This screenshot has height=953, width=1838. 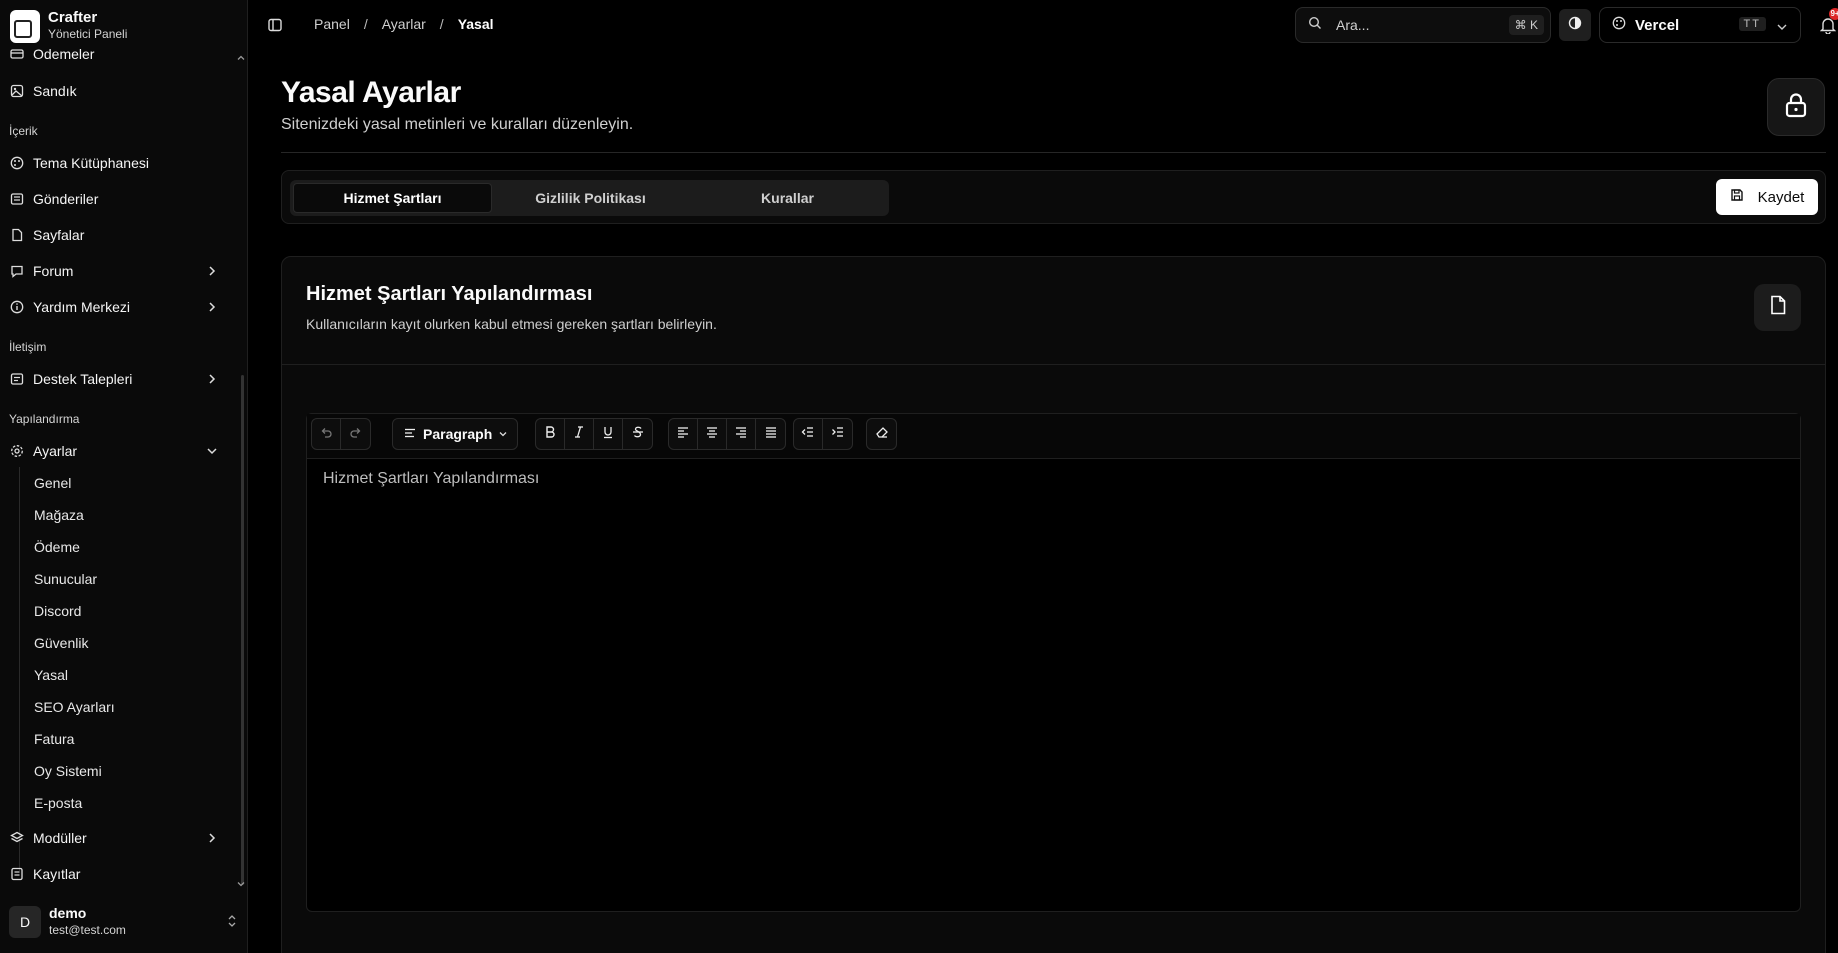 I want to click on sidebar-item-forum: Forum, so click(x=123, y=271).